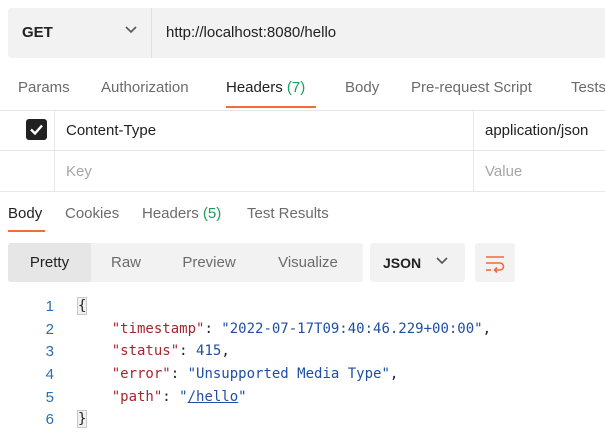  I want to click on tab-headers-count: (7), so click(296, 87).